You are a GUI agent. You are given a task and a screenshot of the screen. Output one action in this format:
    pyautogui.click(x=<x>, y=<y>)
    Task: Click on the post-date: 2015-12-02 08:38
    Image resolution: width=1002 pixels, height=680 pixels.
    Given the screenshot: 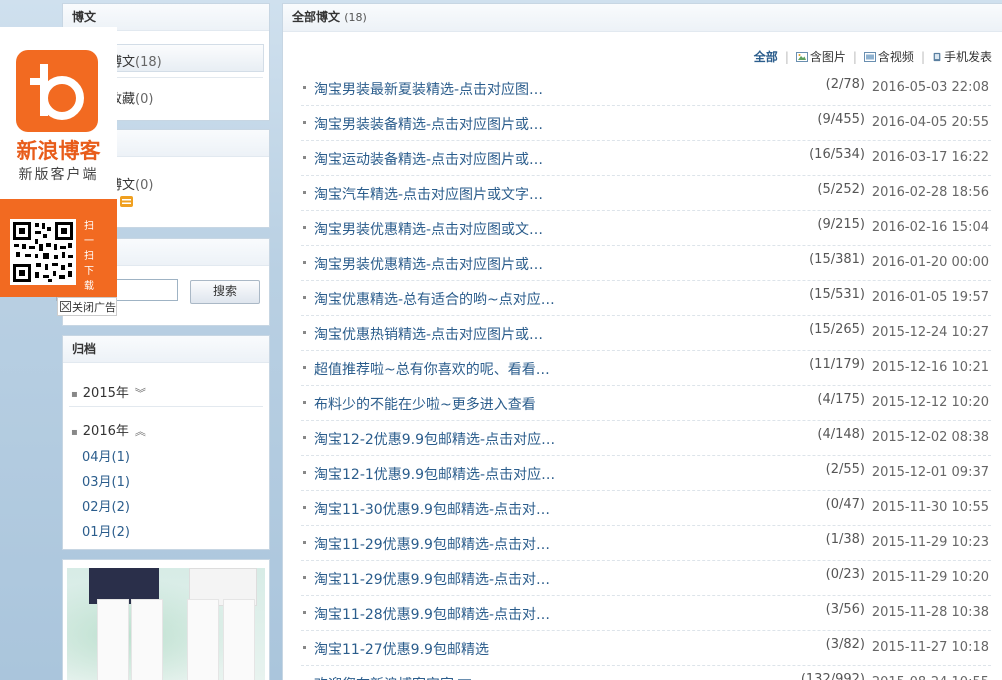 What is the action you would take?
    pyautogui.click(x=930, y=437)
    